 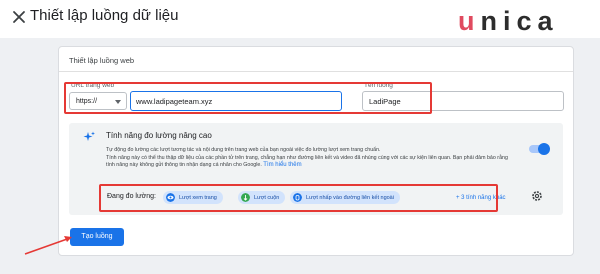 I want to click on enhanced-measurement-title: Tính năng đo lường nâng cao, so click(x=159, y=135).